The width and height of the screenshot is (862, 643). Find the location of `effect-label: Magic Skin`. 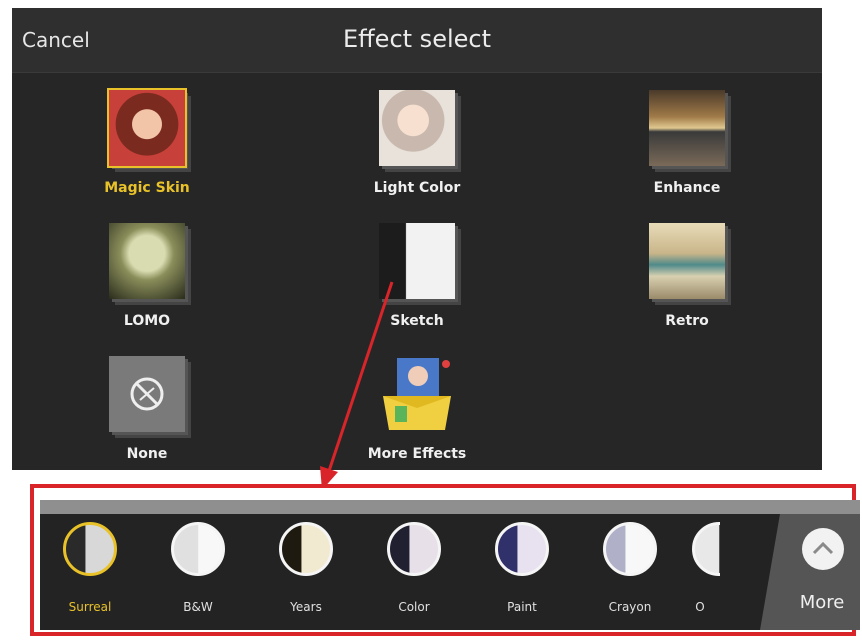

effect-label: Magic Skin is located at coordinates (147, 188).